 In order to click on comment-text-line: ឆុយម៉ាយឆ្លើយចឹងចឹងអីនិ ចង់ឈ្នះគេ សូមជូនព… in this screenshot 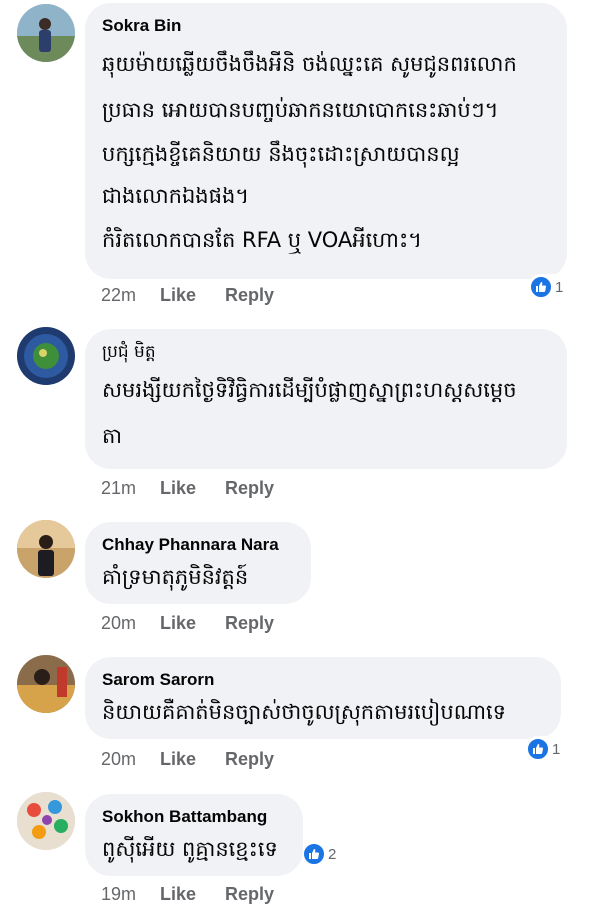, I will do `click(309, 64)`.